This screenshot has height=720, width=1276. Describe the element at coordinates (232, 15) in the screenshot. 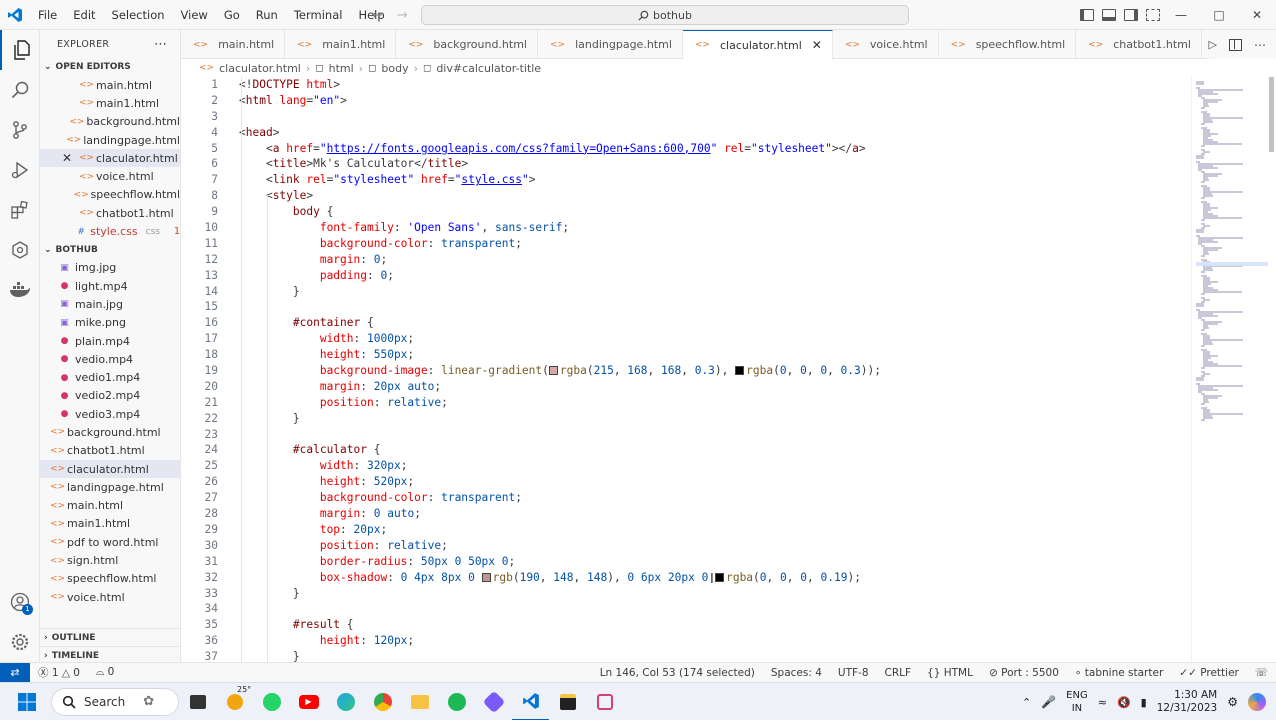

I see `menu-go: Go` at that location.